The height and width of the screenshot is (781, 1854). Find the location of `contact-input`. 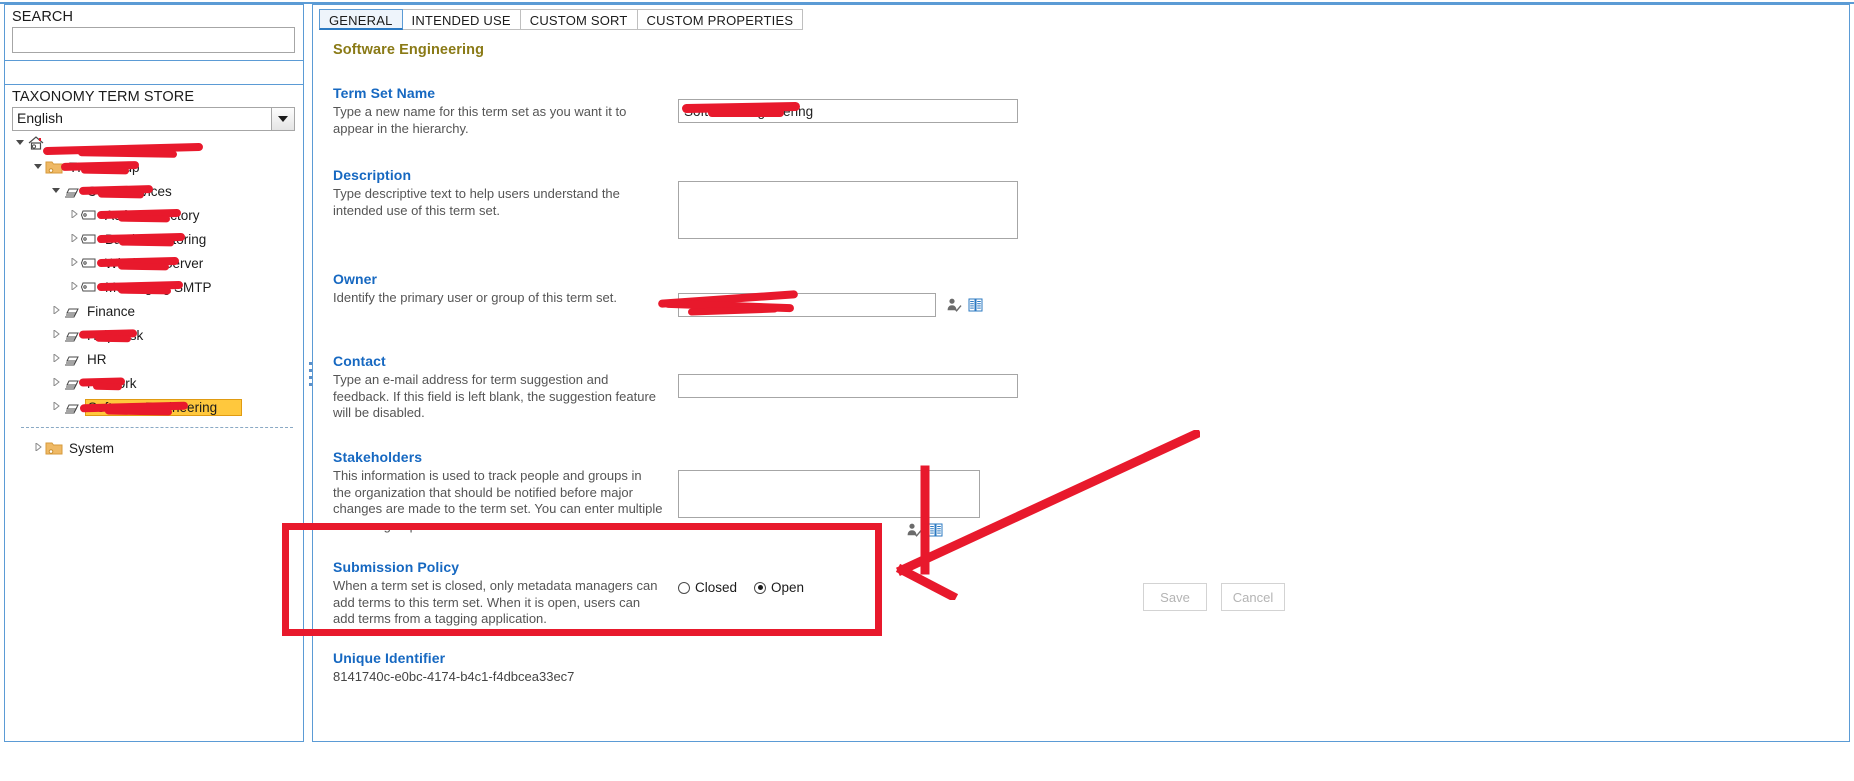

contact-input is located at coordinates (848, 386).